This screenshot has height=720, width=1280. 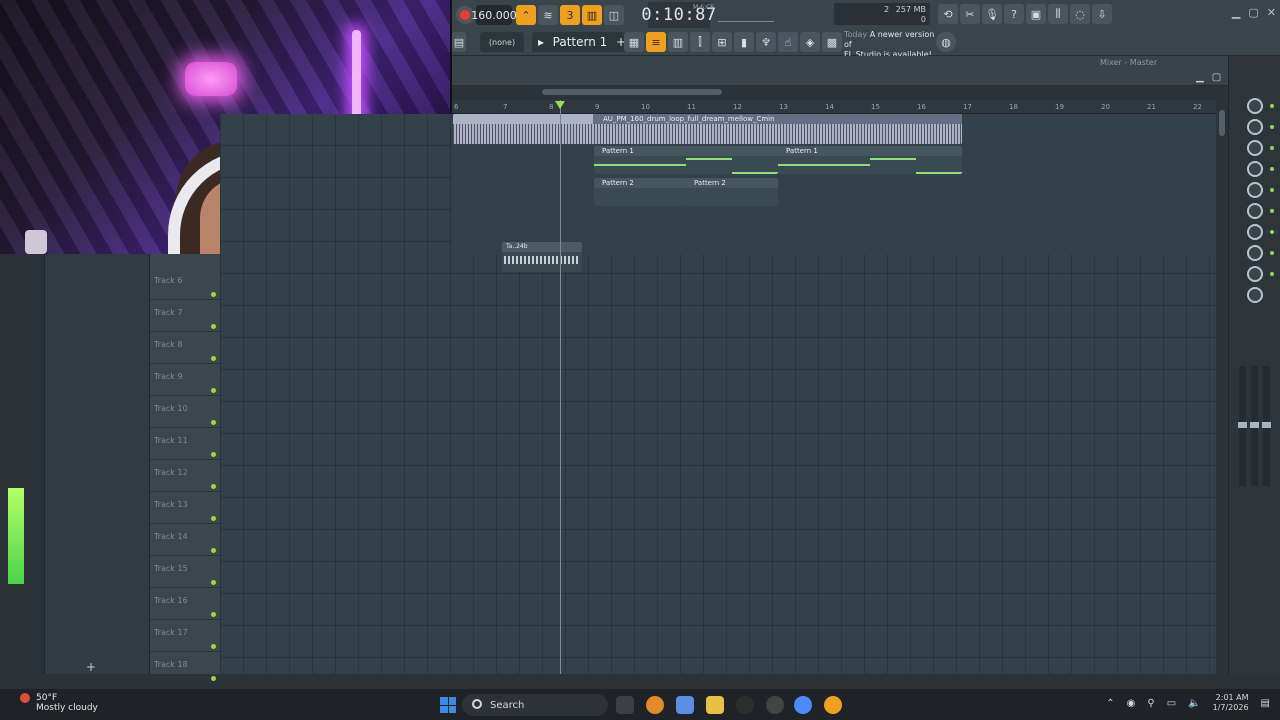 What do you see at coordinates (992, 14) in the screenshot?
I see `microphone-icon: 🎙` at bounding box center [992, 14].